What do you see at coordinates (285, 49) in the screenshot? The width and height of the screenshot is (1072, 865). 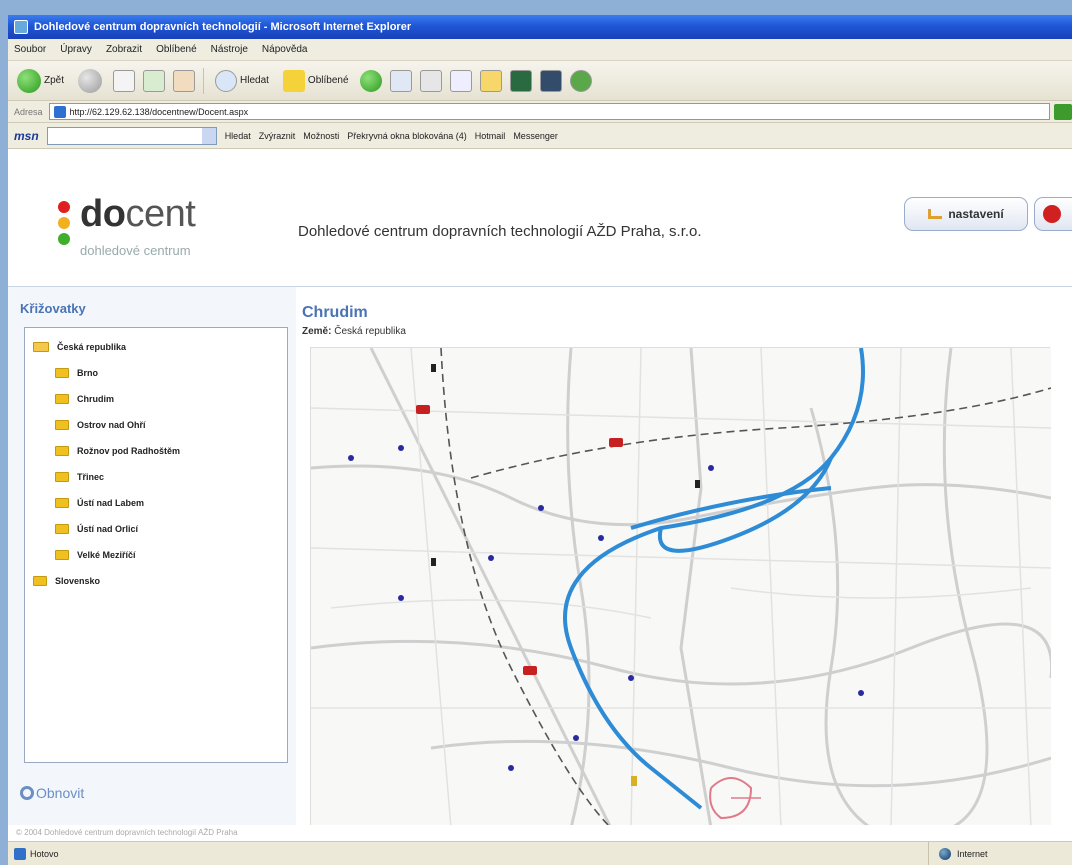 I see `menu-napoveda: Nápověda` at bounding box center [285, 49].